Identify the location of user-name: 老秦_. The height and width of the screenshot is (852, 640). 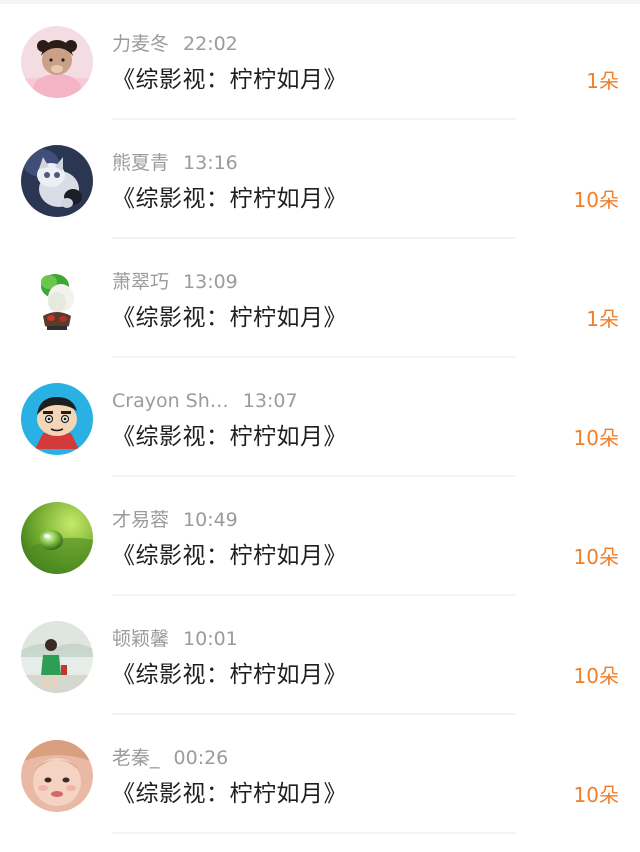
(136, 758).